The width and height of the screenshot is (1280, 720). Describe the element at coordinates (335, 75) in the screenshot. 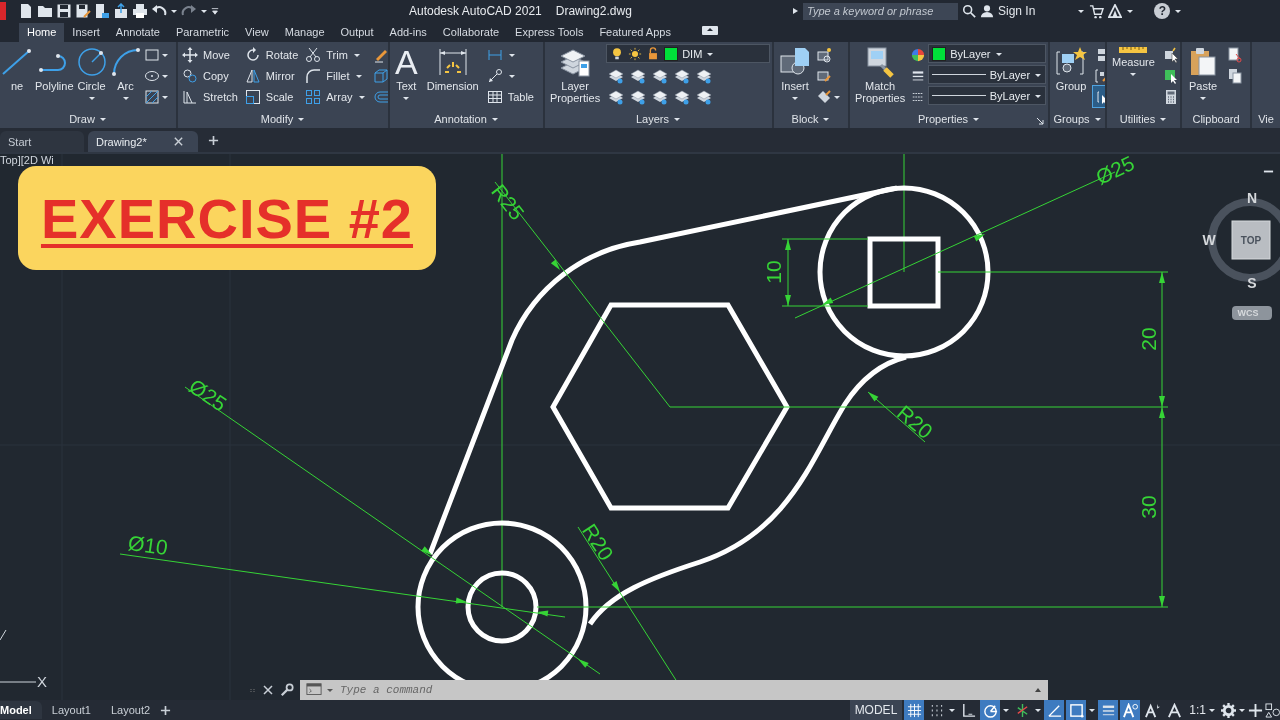

I see `ribbon-tool: Fillet` at that location.